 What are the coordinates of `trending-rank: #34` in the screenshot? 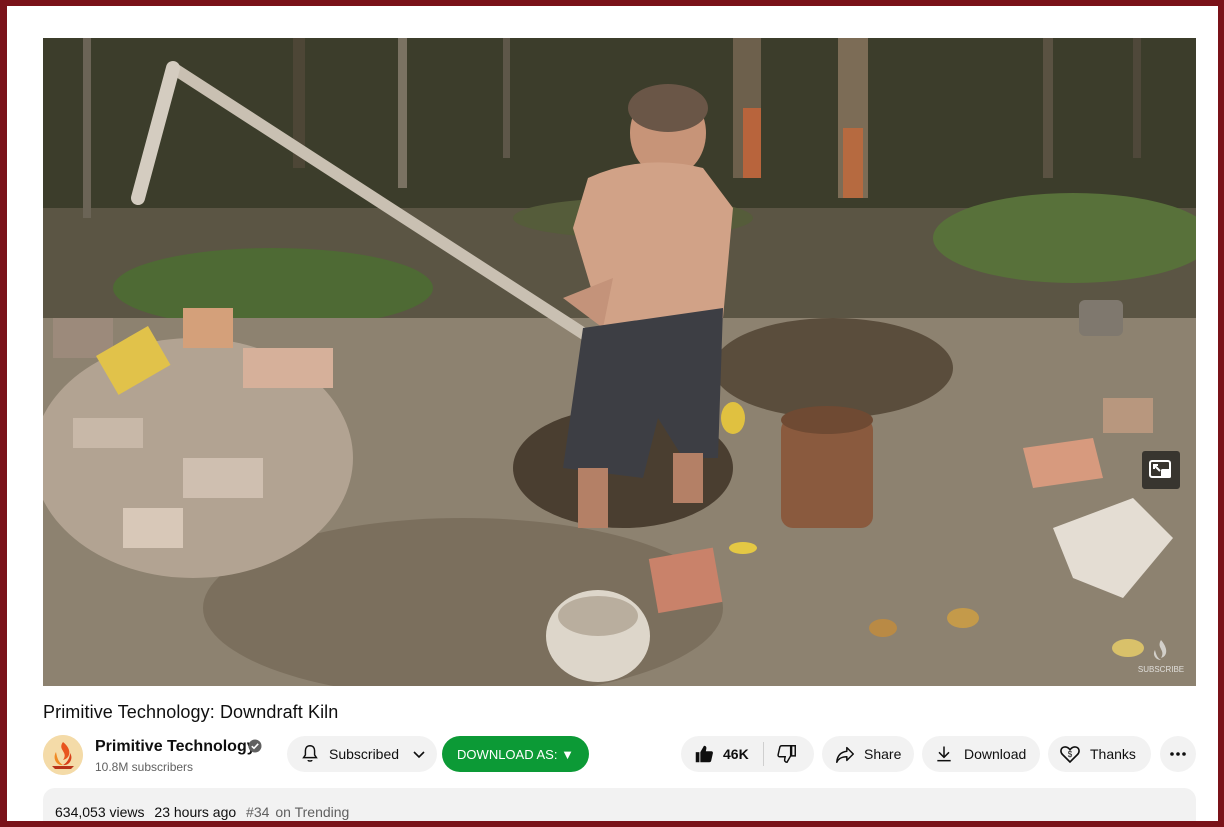 It's located at (257, 812).